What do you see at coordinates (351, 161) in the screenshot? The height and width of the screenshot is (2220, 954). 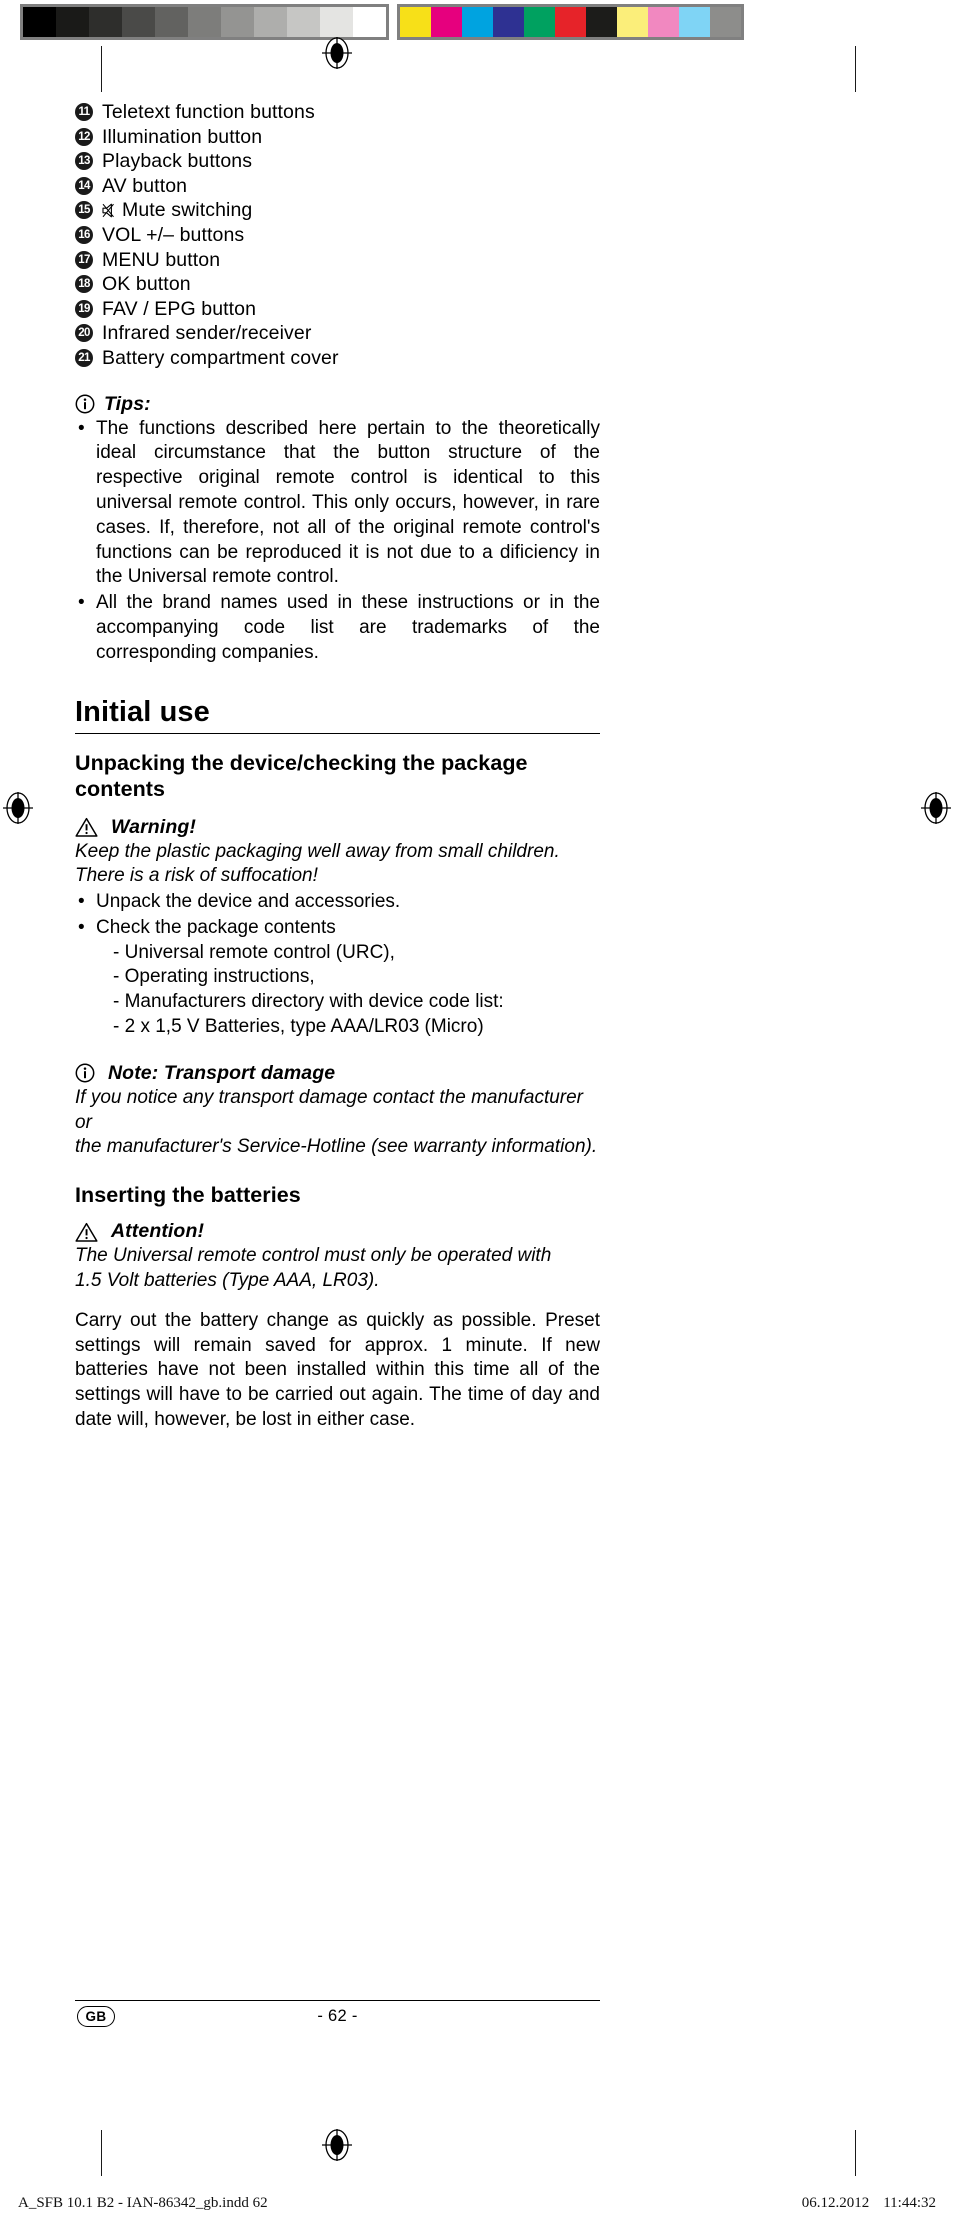 I see `legend-item-label: Playback buttons` at bounding box center [351, 161].